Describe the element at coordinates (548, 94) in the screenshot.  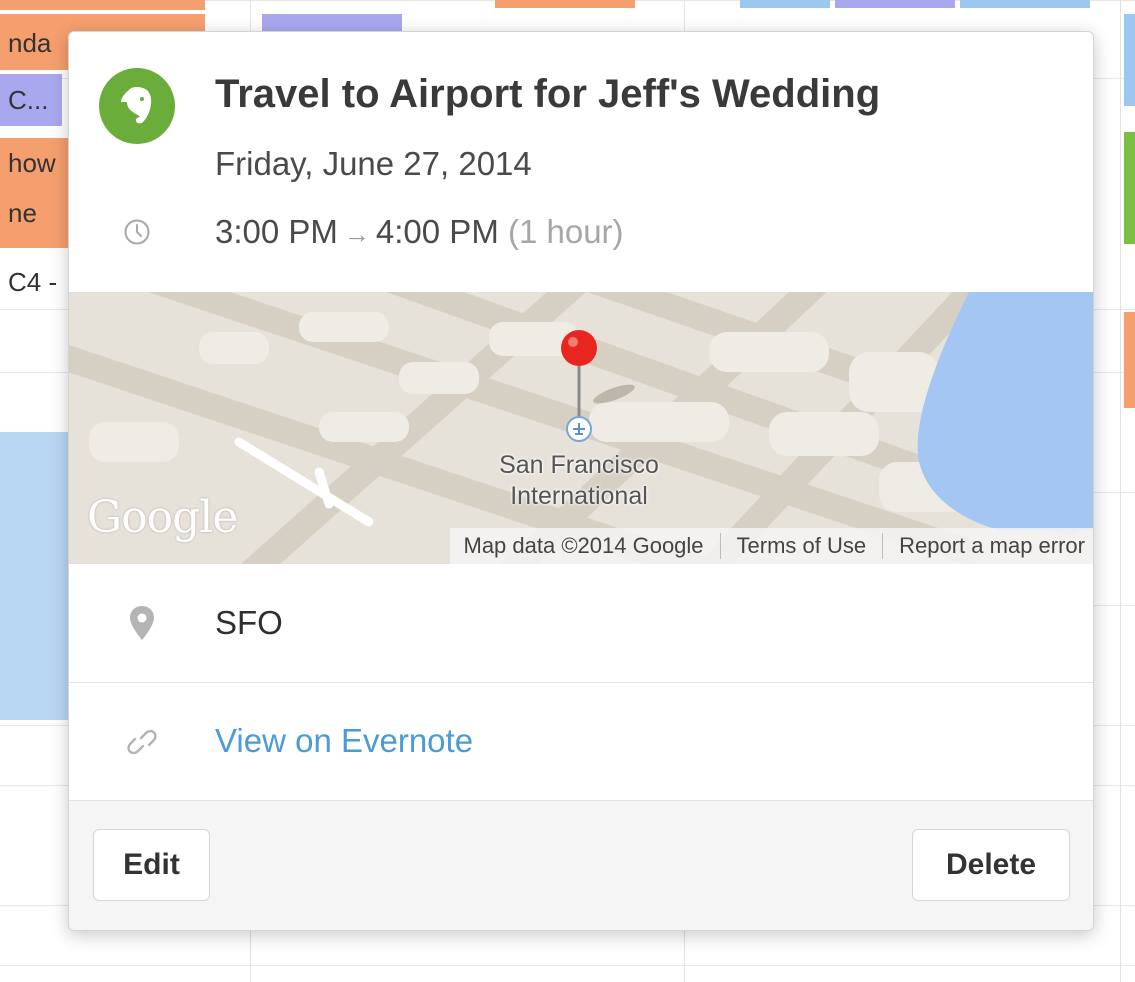
I see `event-title: Travel to Airport for Jeff's Wedding` at that location.